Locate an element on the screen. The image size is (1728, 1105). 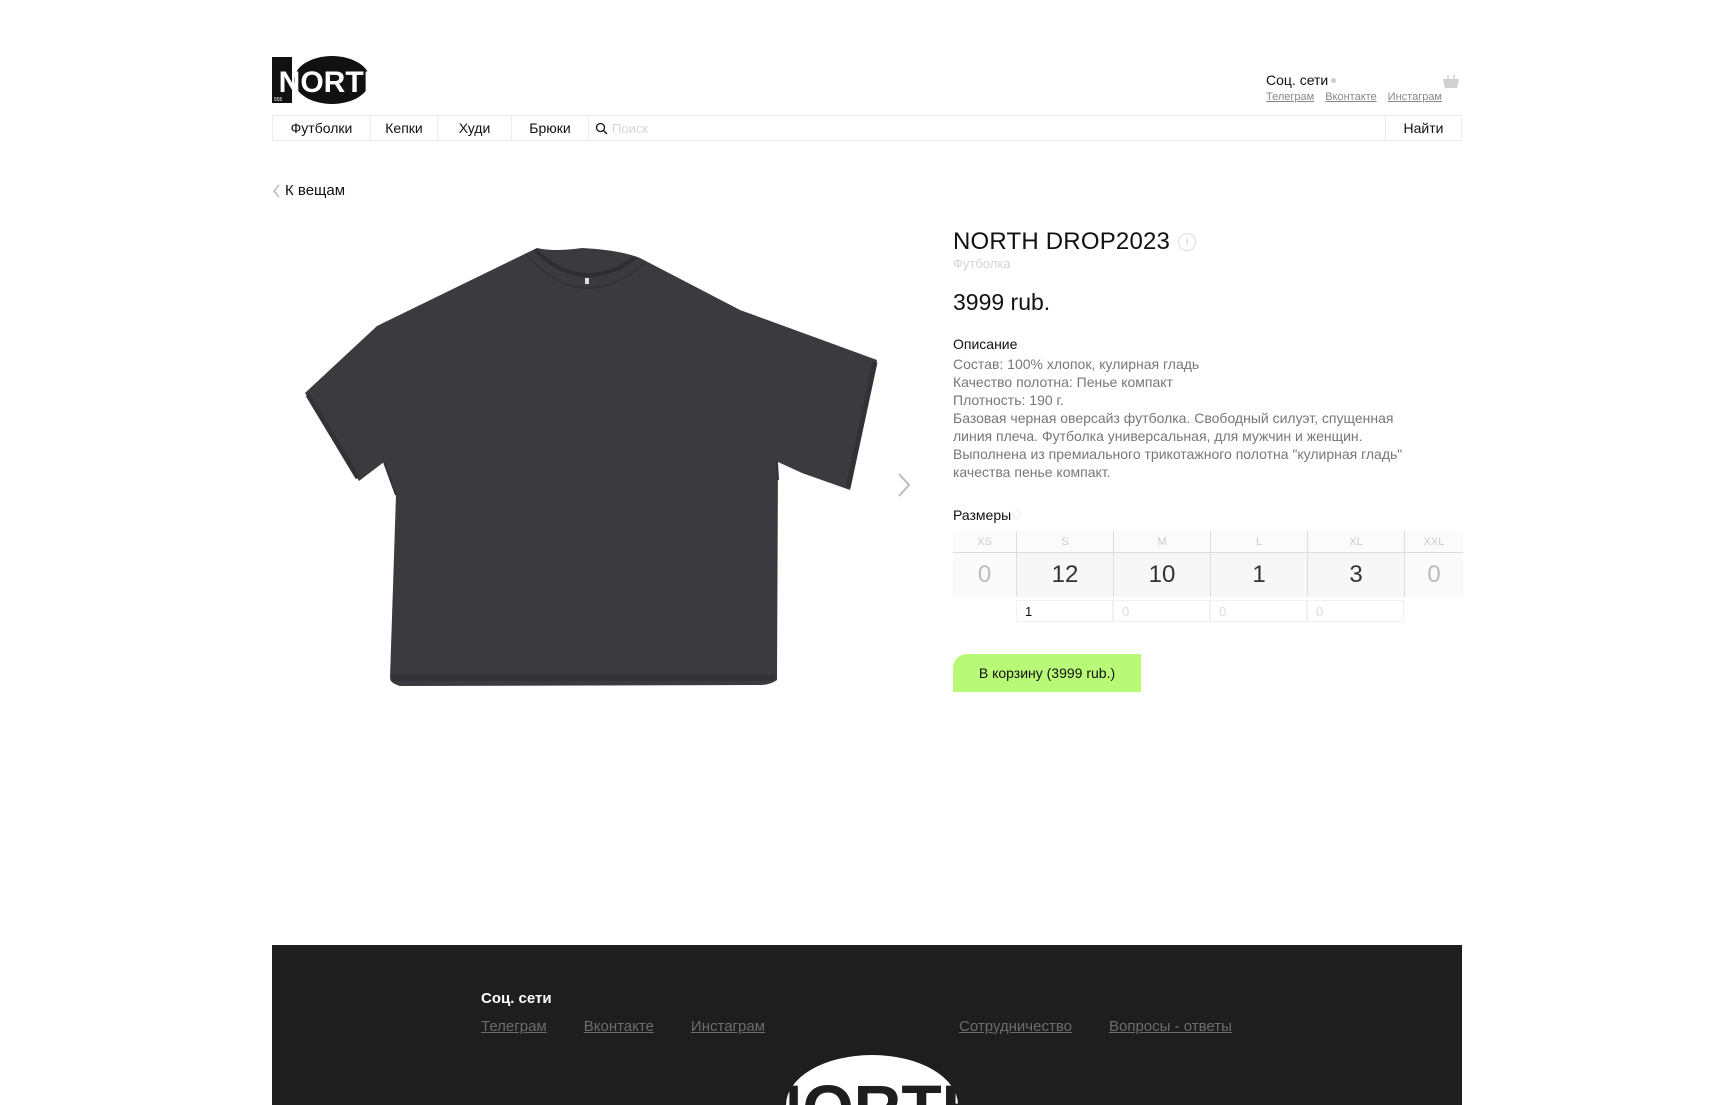
footer-link-vkontakte: Вконтакте is located at coordinates (619, 1026).